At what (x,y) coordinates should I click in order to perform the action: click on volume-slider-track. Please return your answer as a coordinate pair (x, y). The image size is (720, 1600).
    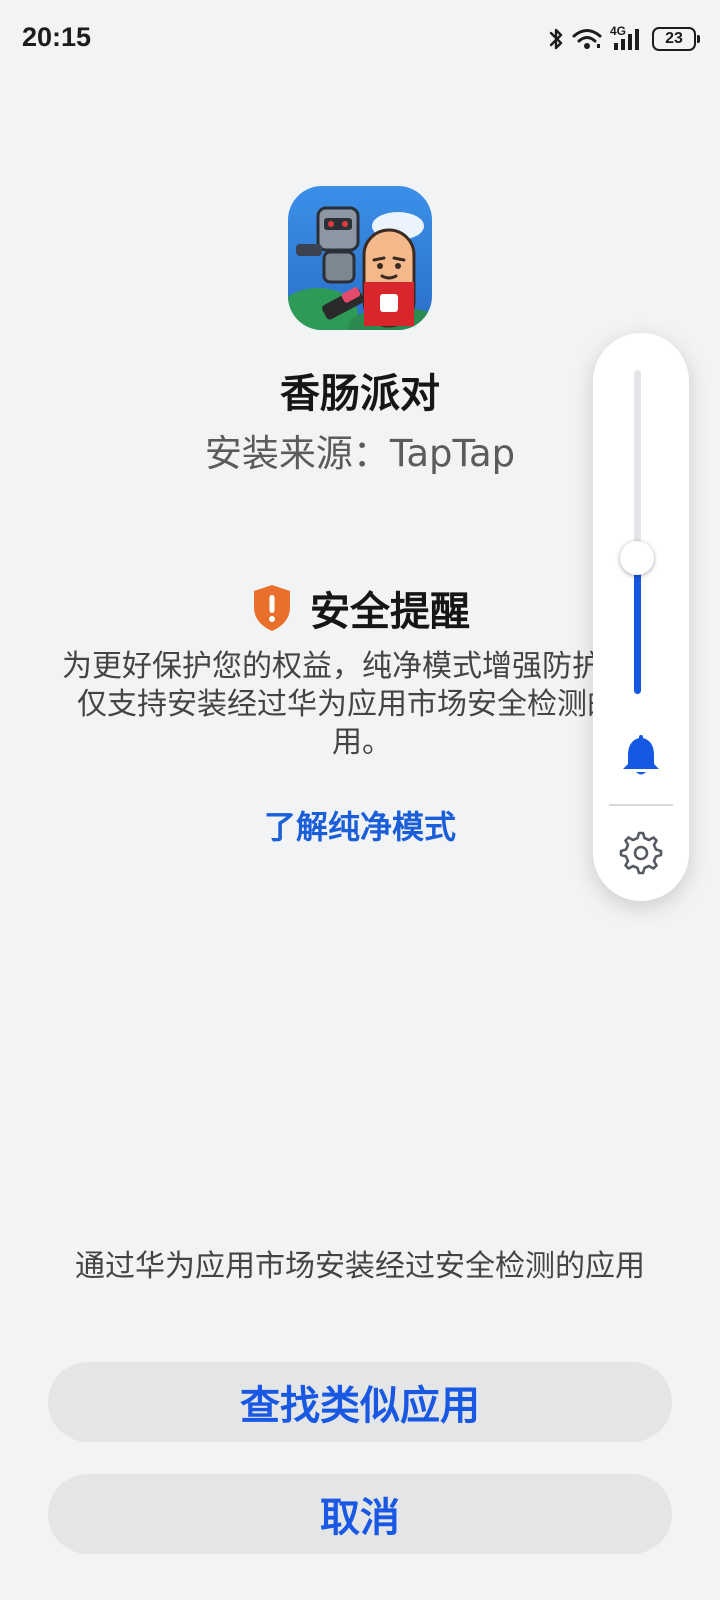
    Looking at the image, I should click on (637, 532).